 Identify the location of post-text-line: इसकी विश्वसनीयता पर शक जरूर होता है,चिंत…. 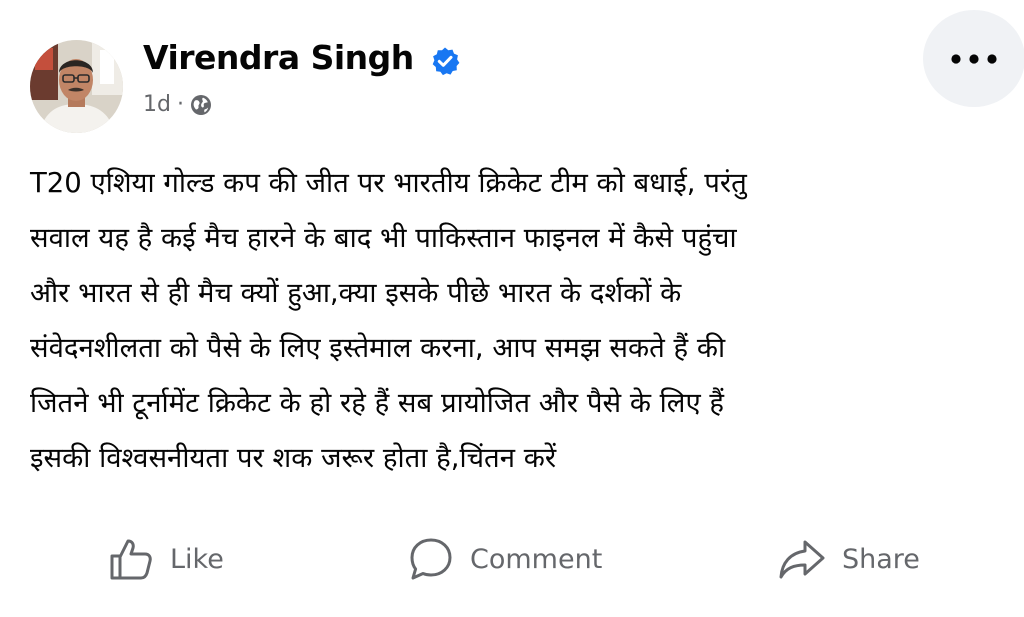
(293, 458).